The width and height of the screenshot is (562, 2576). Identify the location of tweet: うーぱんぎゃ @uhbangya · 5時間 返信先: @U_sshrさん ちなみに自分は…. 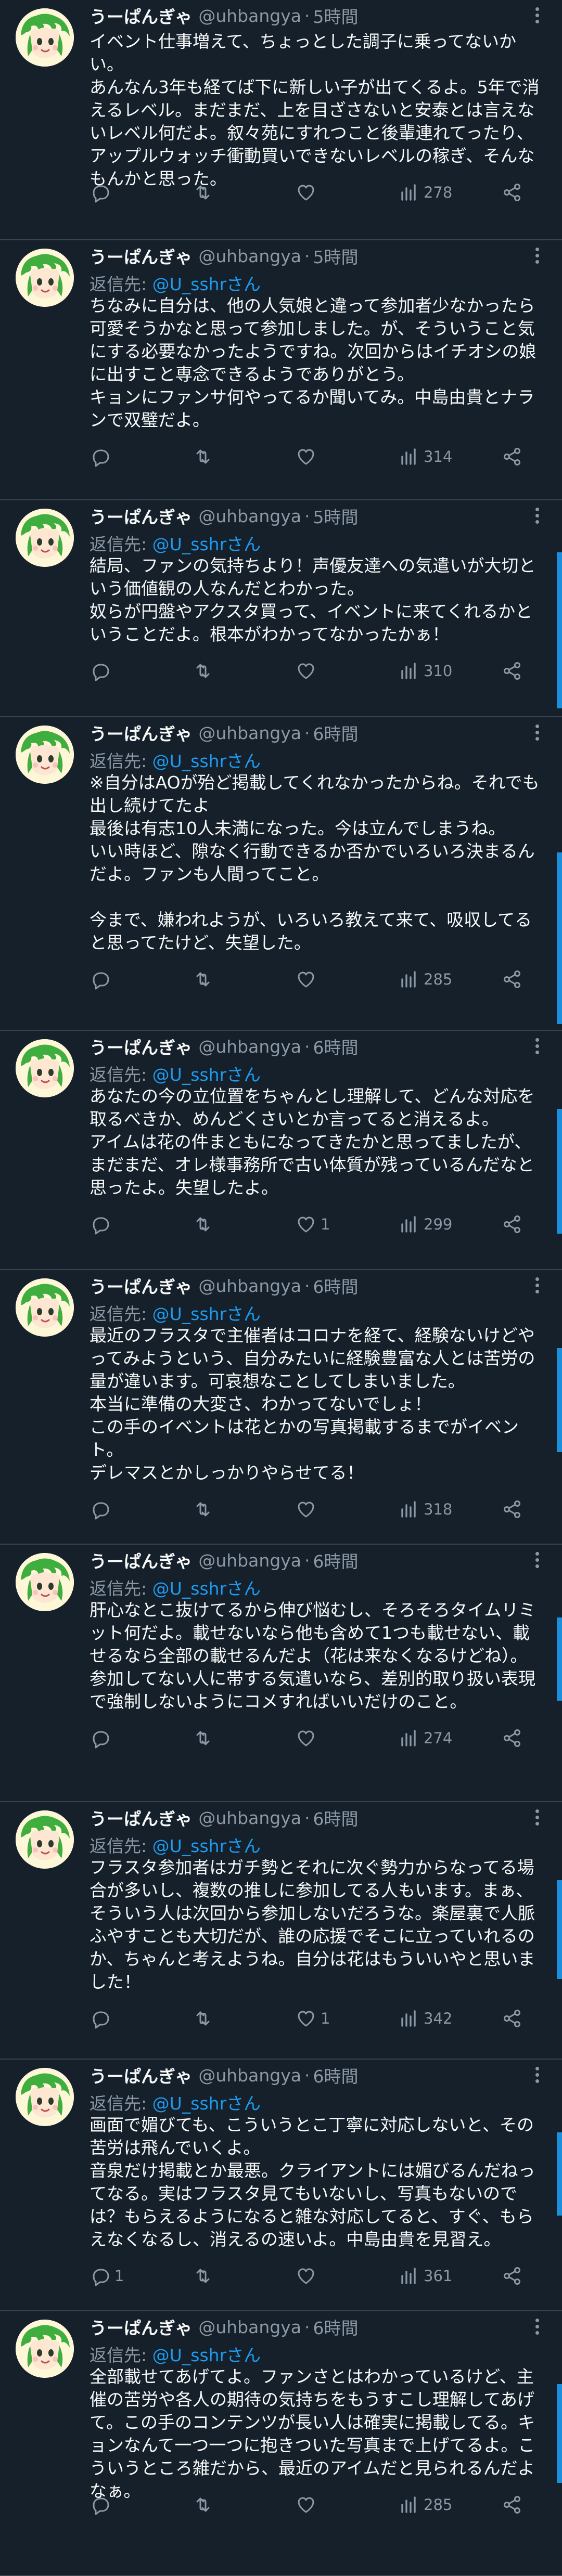
(281, 370).